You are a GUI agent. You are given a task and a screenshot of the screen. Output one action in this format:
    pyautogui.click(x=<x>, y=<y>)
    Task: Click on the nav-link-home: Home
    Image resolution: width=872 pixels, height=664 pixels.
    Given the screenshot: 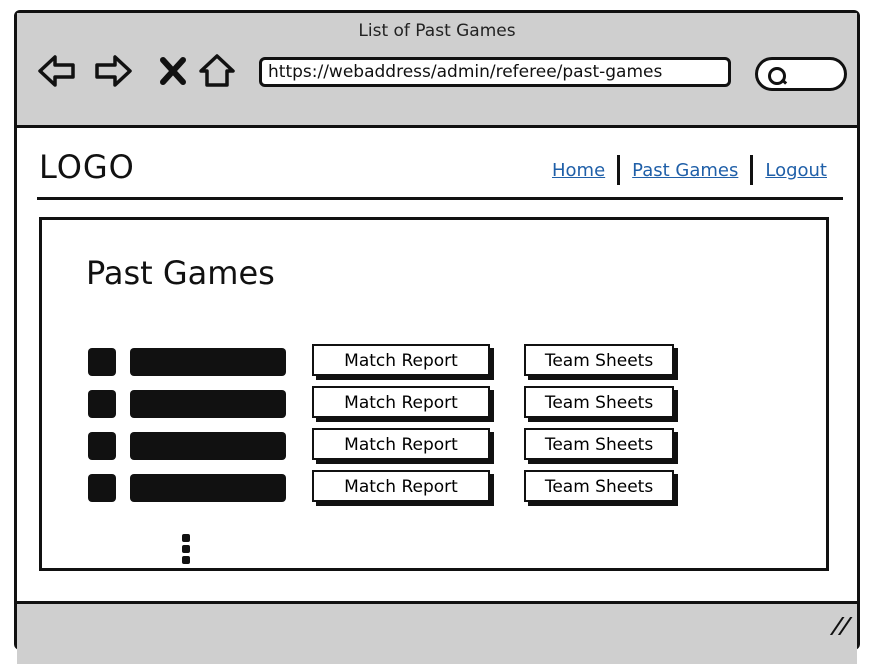 What is the action you would take?
    pyautogui.click(x=578, y=170)
    